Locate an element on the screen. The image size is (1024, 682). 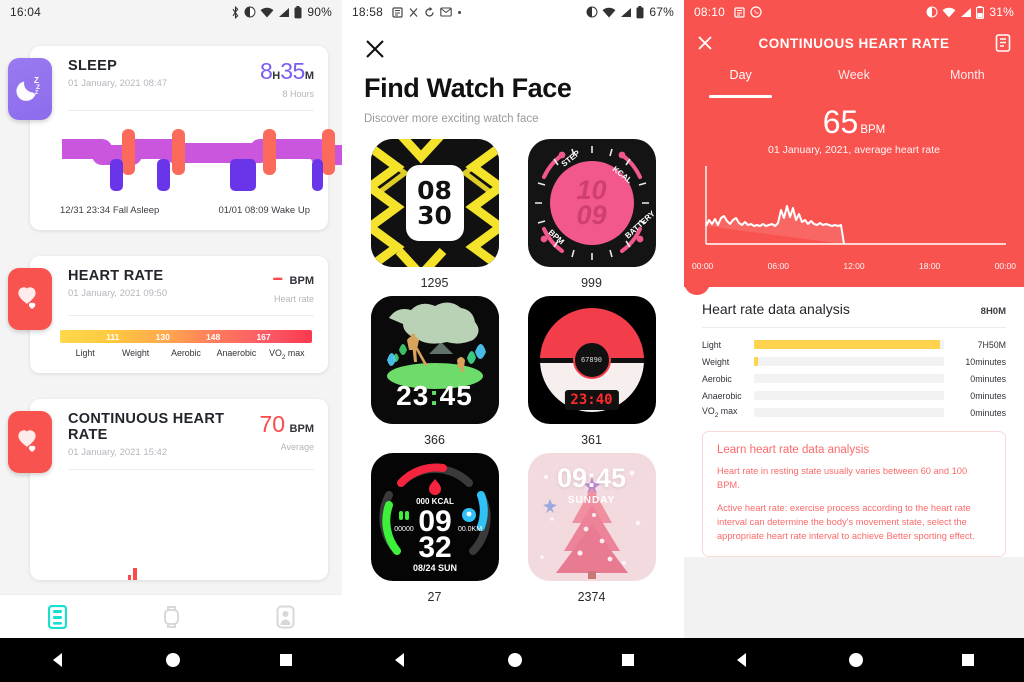
sidebar-item-profile is located at coordinates (285, 617).